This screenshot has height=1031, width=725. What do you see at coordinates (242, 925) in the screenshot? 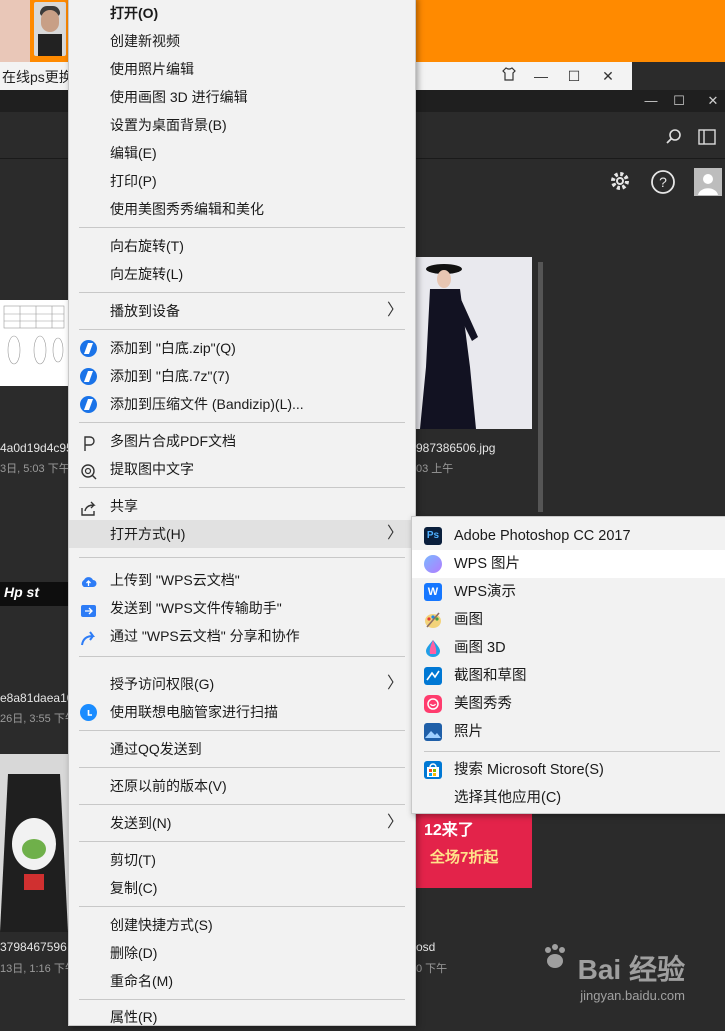
I see `menu-item-create-shortcut: 创建快捷方式(S)` at bounding box center [242, 925].